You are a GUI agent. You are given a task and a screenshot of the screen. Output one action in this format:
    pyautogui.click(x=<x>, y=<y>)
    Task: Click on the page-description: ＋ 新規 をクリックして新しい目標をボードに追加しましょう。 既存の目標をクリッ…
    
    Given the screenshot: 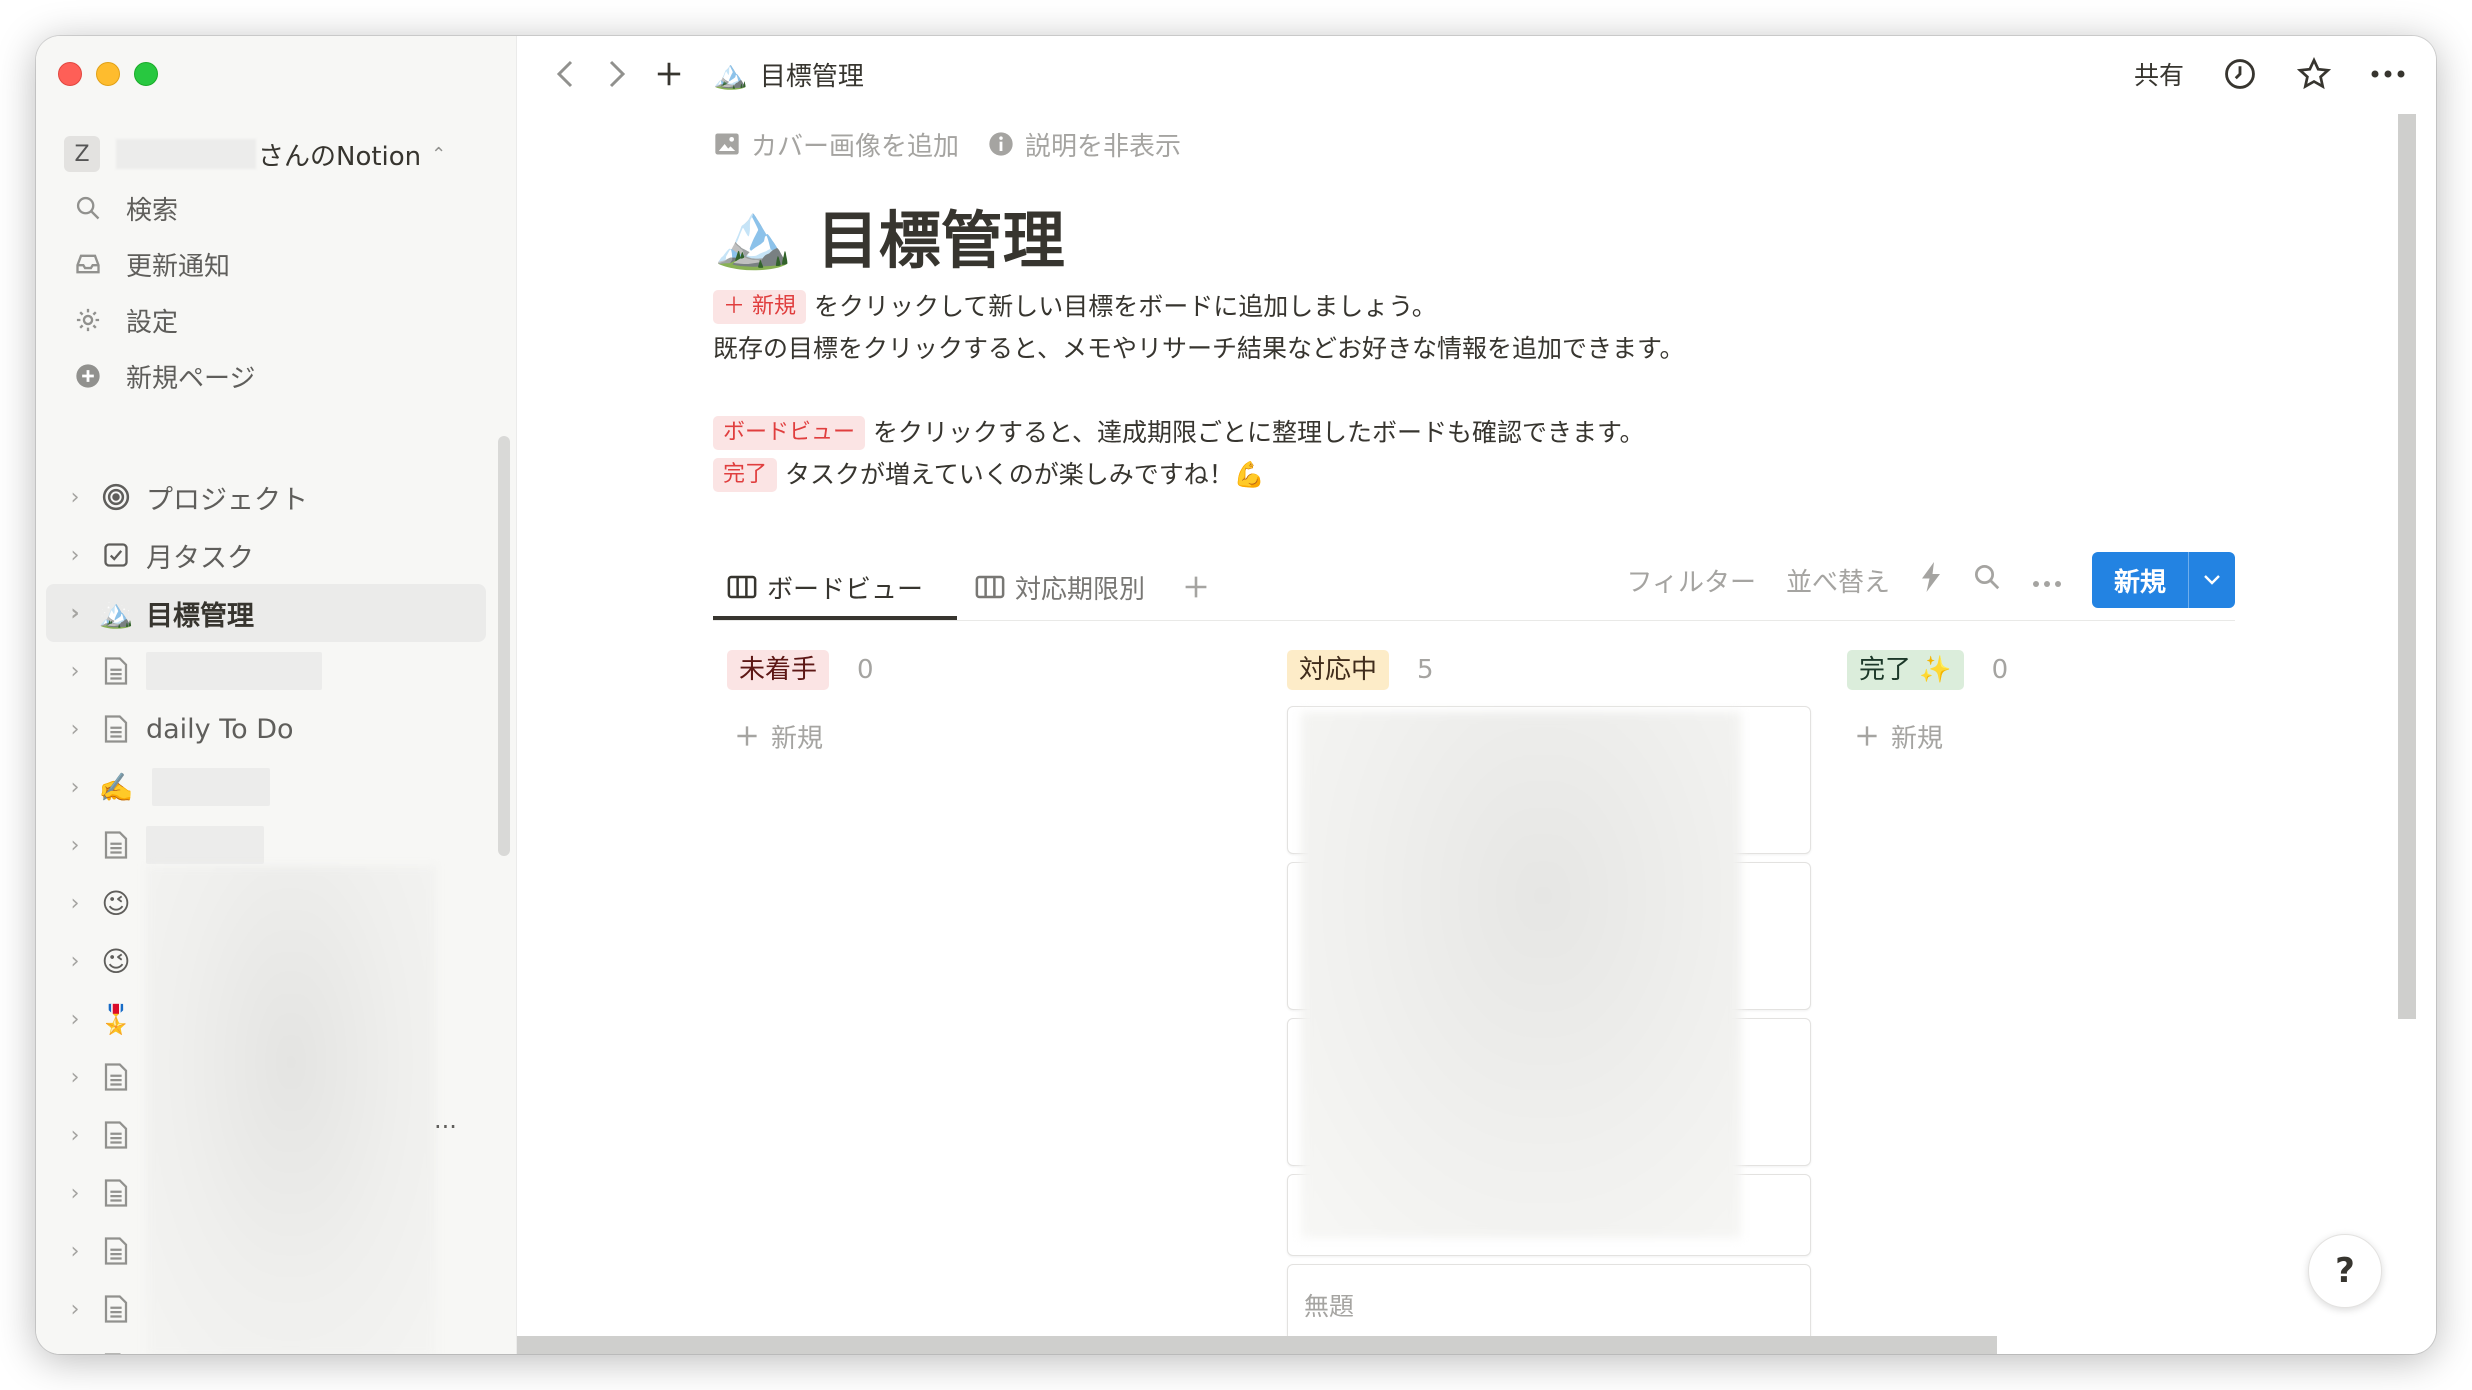 What is the action you would take?
    pyautogui.click(x=1478, y=391)
    